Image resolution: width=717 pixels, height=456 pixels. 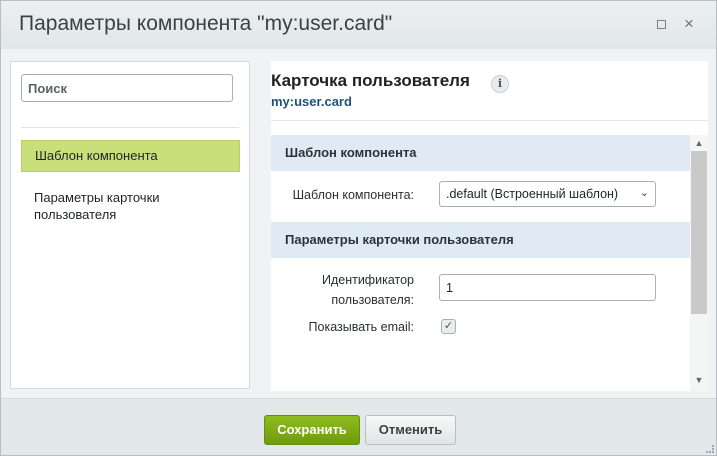 What do you see at coordinates (206, 23) in the screenshot?
I see `dialog-title: Параметры компонента "my:user.card"` at bounding box center [206, 23].